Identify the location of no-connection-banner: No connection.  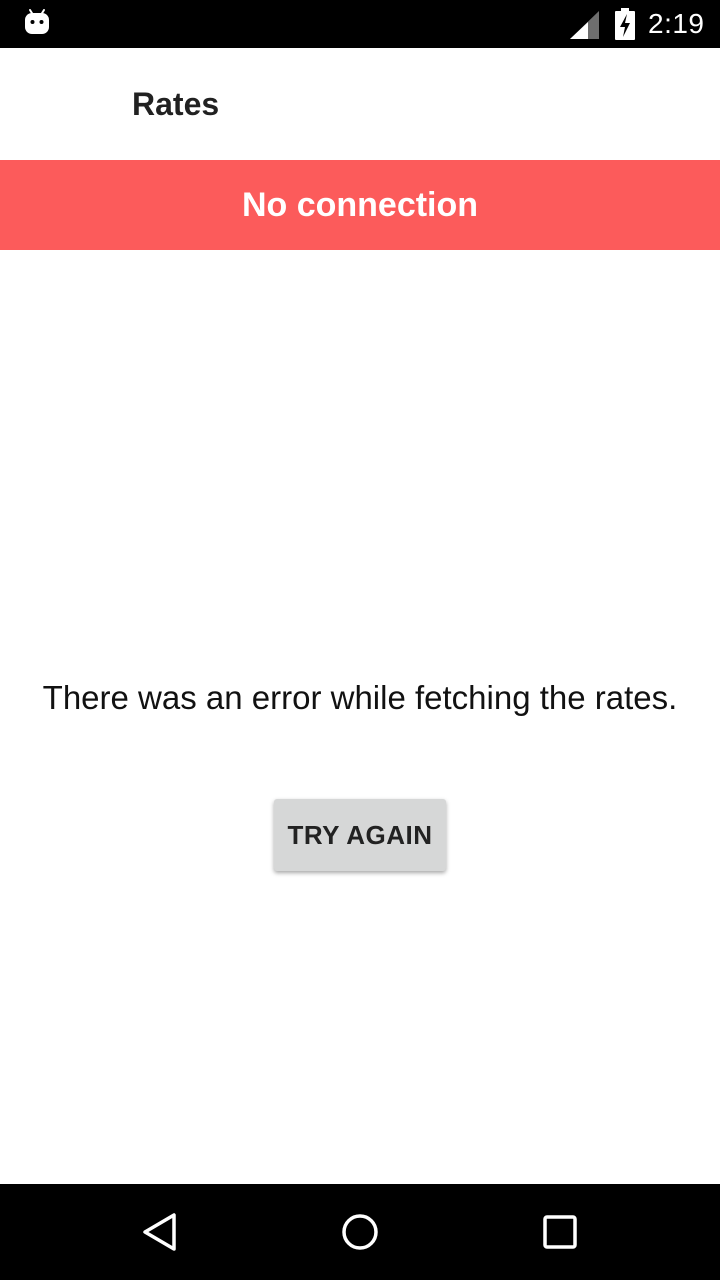
(360, 205).